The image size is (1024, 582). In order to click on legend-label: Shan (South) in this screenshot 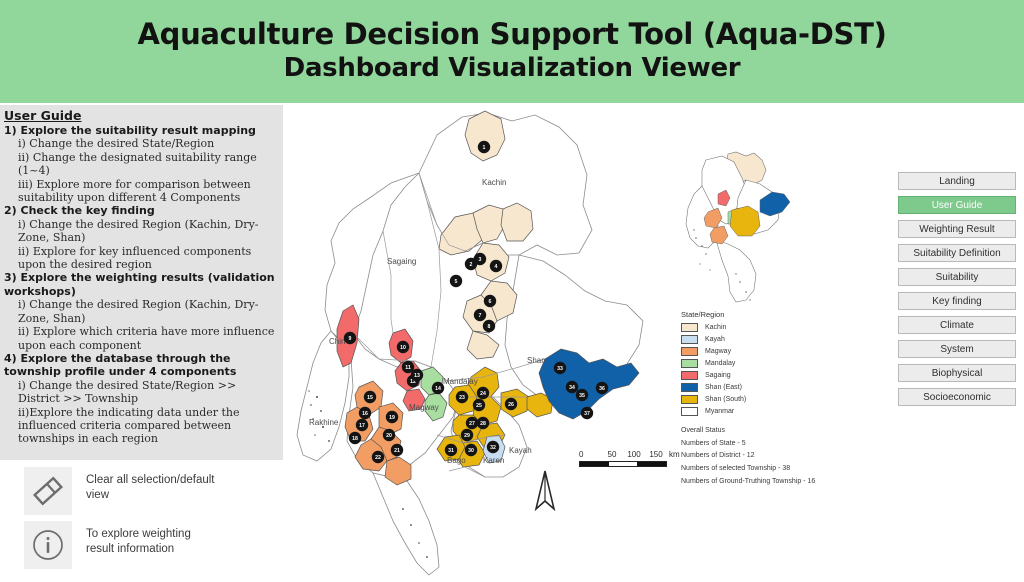, I will do `click(726, 399)`.